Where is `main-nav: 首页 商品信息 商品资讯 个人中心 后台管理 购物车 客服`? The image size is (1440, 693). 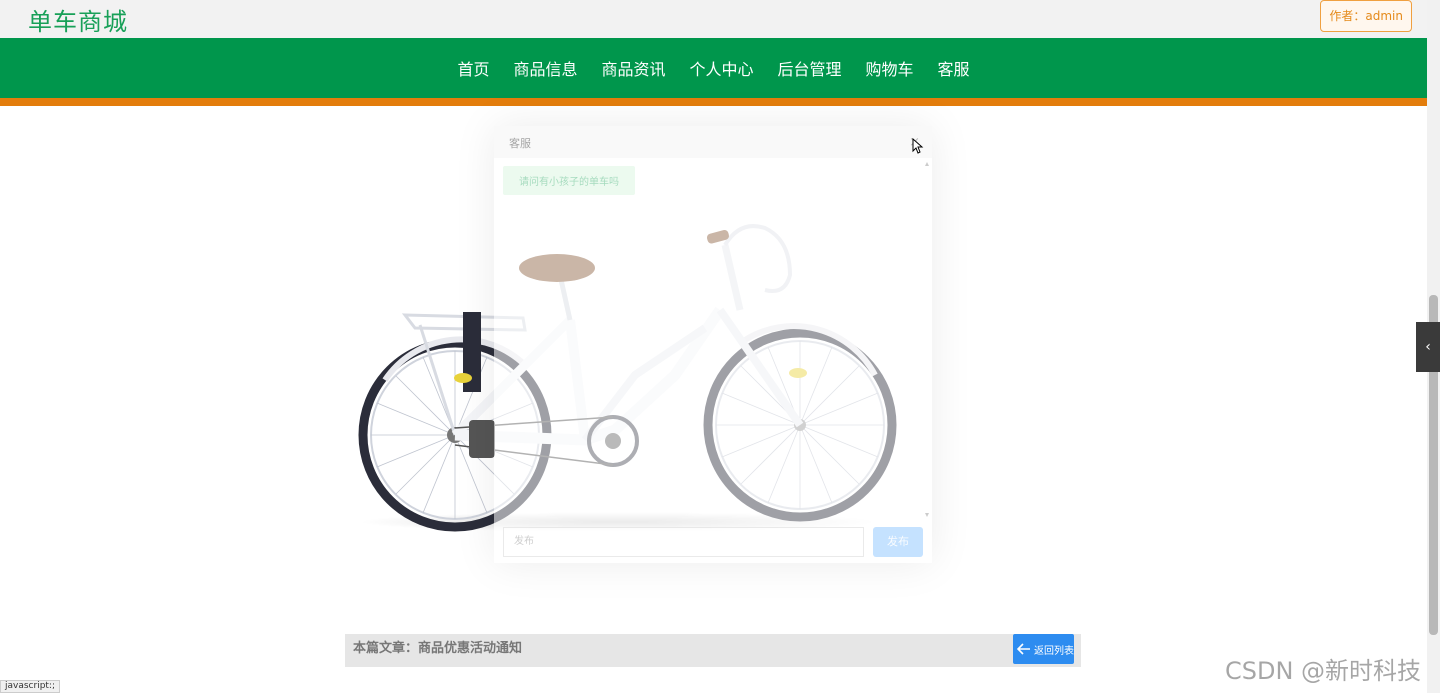 main-nav: 首页 商品信息 商品资讯 个人中心 后台管理 购物车 客服 is located at coordinates (713, 68).